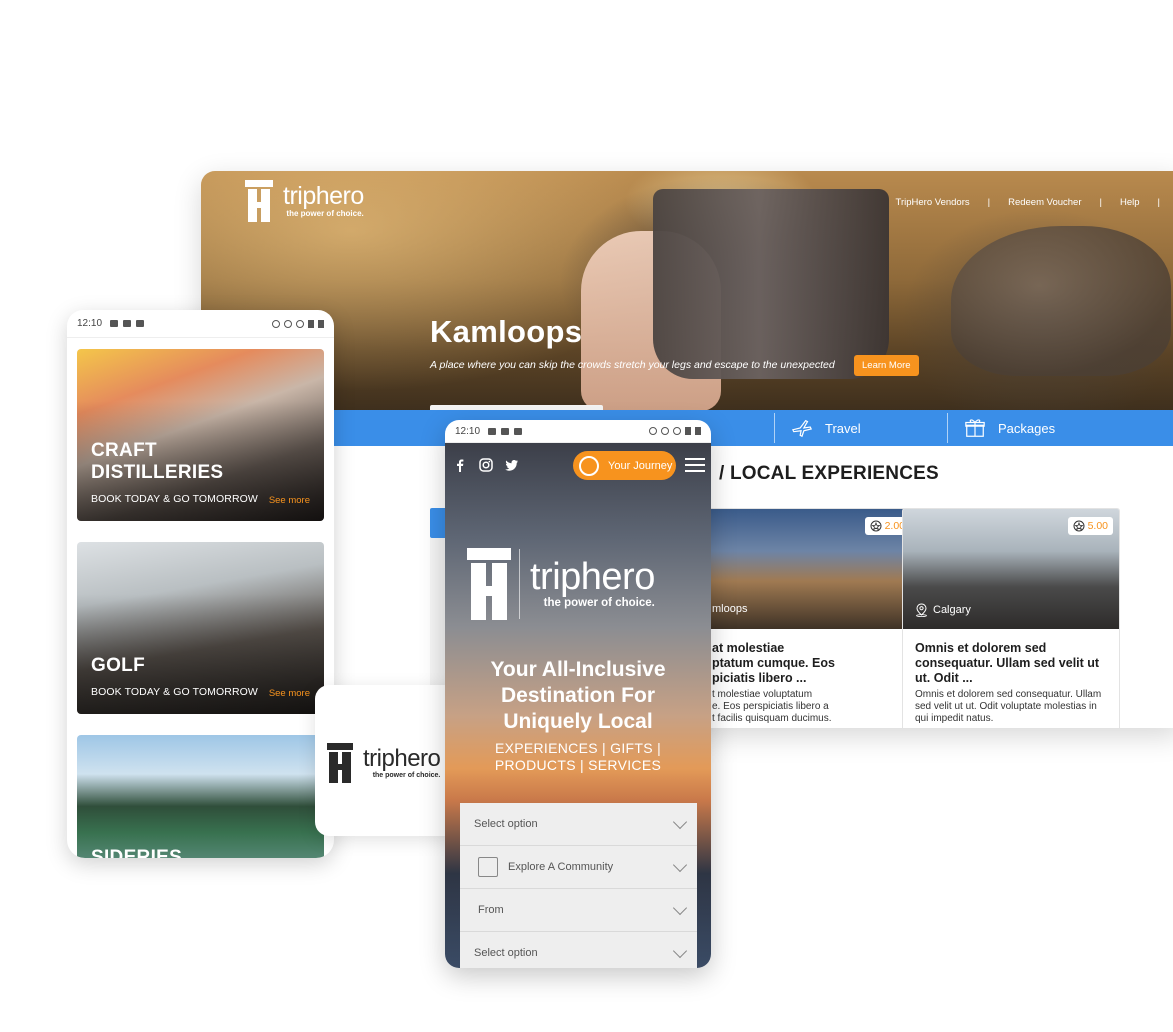 The height and width of the screenshot is (1032, 1173). I want to click on globe-icon, so click(589, 465).